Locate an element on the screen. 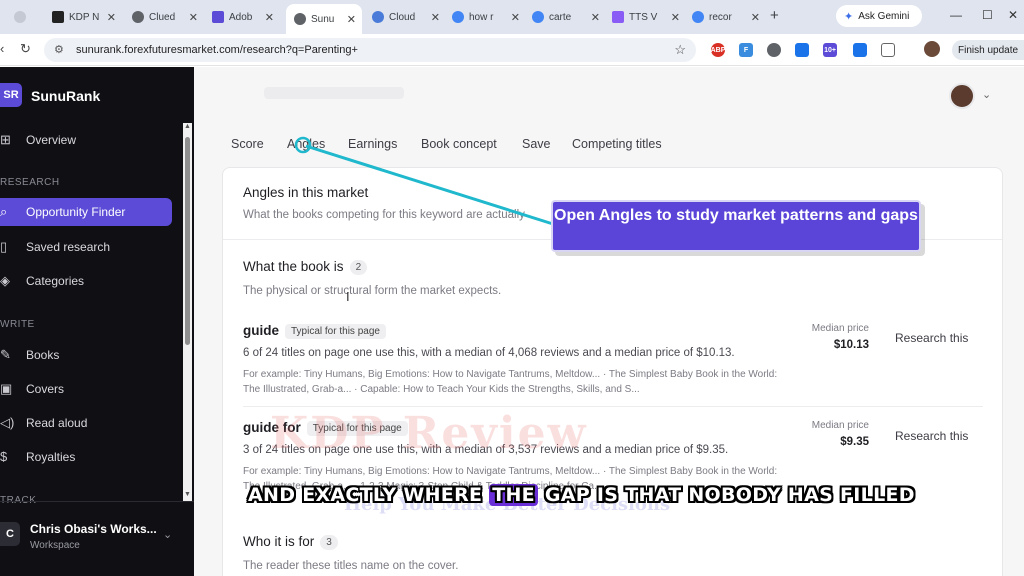 Image resolution: width=1024 pixels, height=576 pixels. browser-profile-avatar is located at coordinates (932, 49).